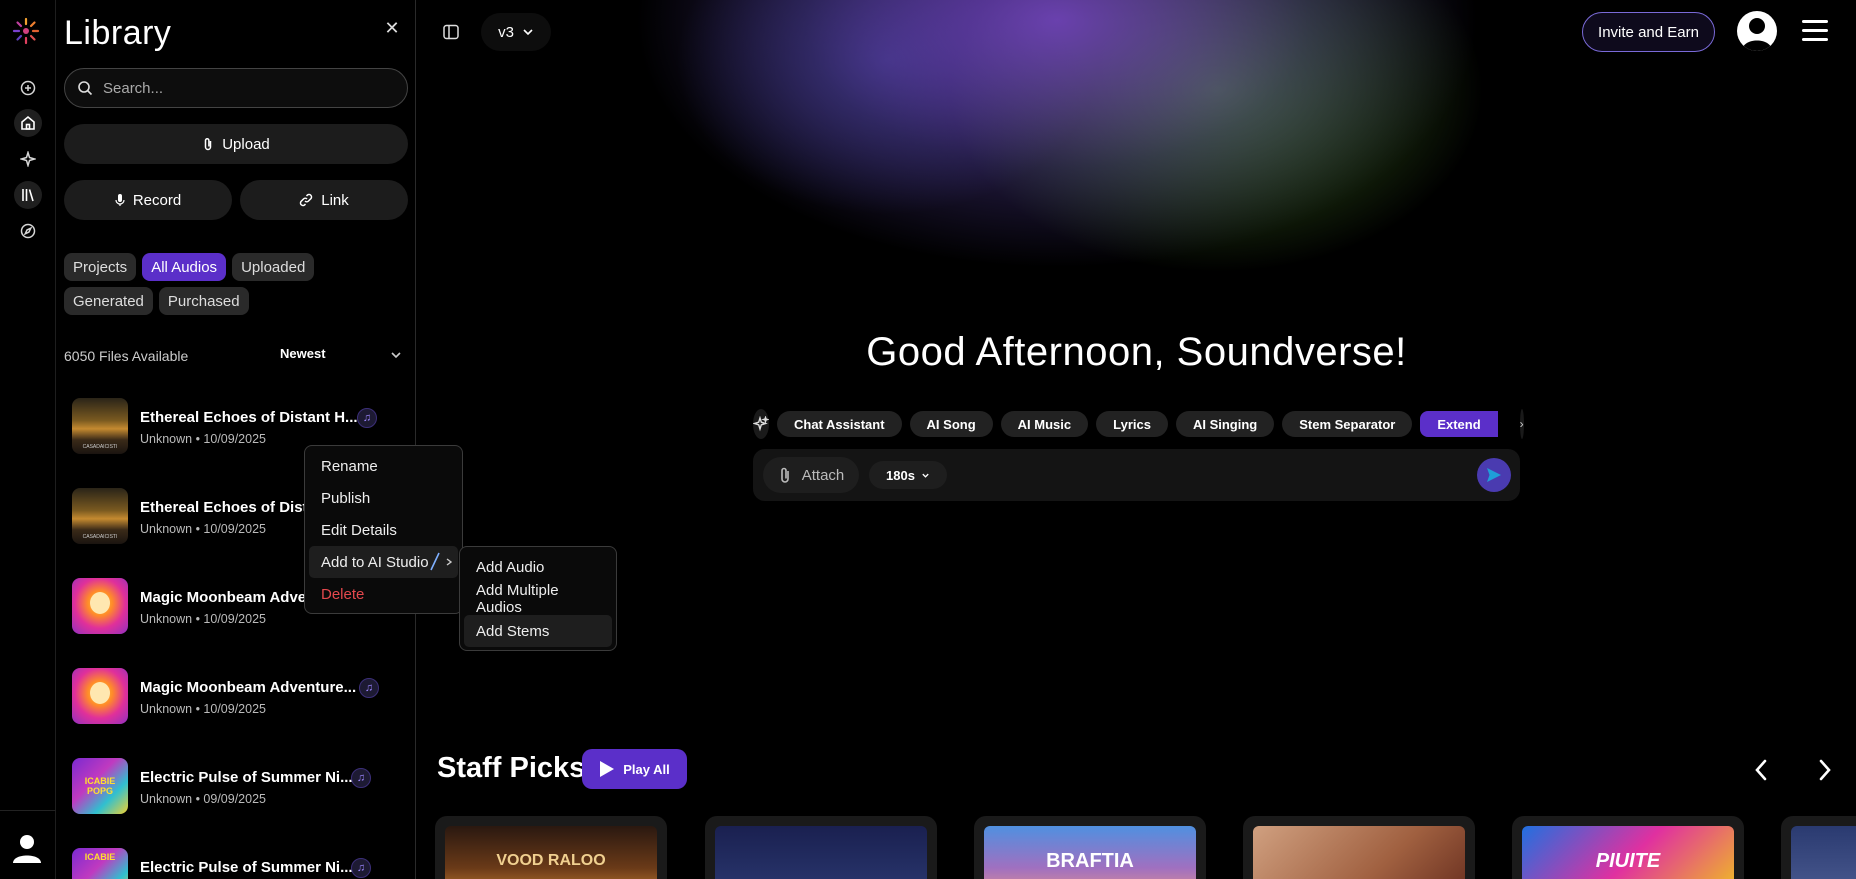 The height and width of the screenshot is (879, 1856). Describe the element at coordinates (157, 200) in the screenshot. I see `record-label: Record` at that location.